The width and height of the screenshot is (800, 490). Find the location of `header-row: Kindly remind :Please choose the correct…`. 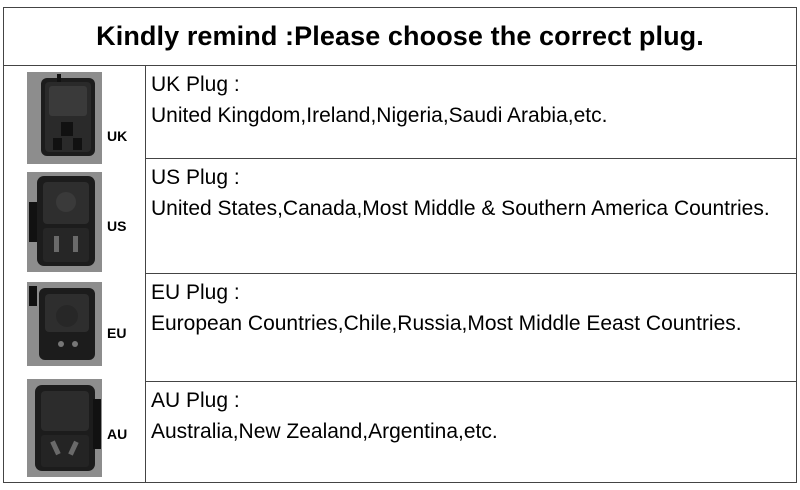

header-row: Kindly remind :Please choose the correct… is located at coordinates (400, 37).